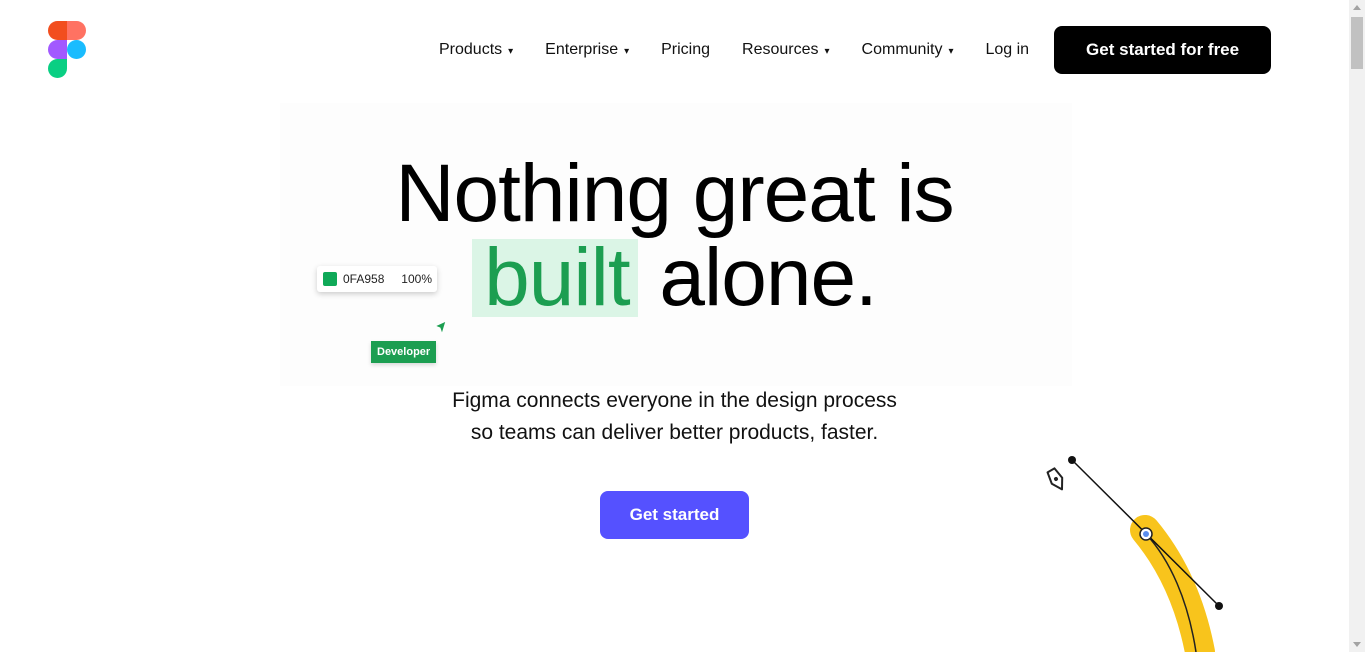 Image resolution: width=1365 pixels, height=652 pixels. I want to click on headline-line-2: built alone., so click(674, 278).